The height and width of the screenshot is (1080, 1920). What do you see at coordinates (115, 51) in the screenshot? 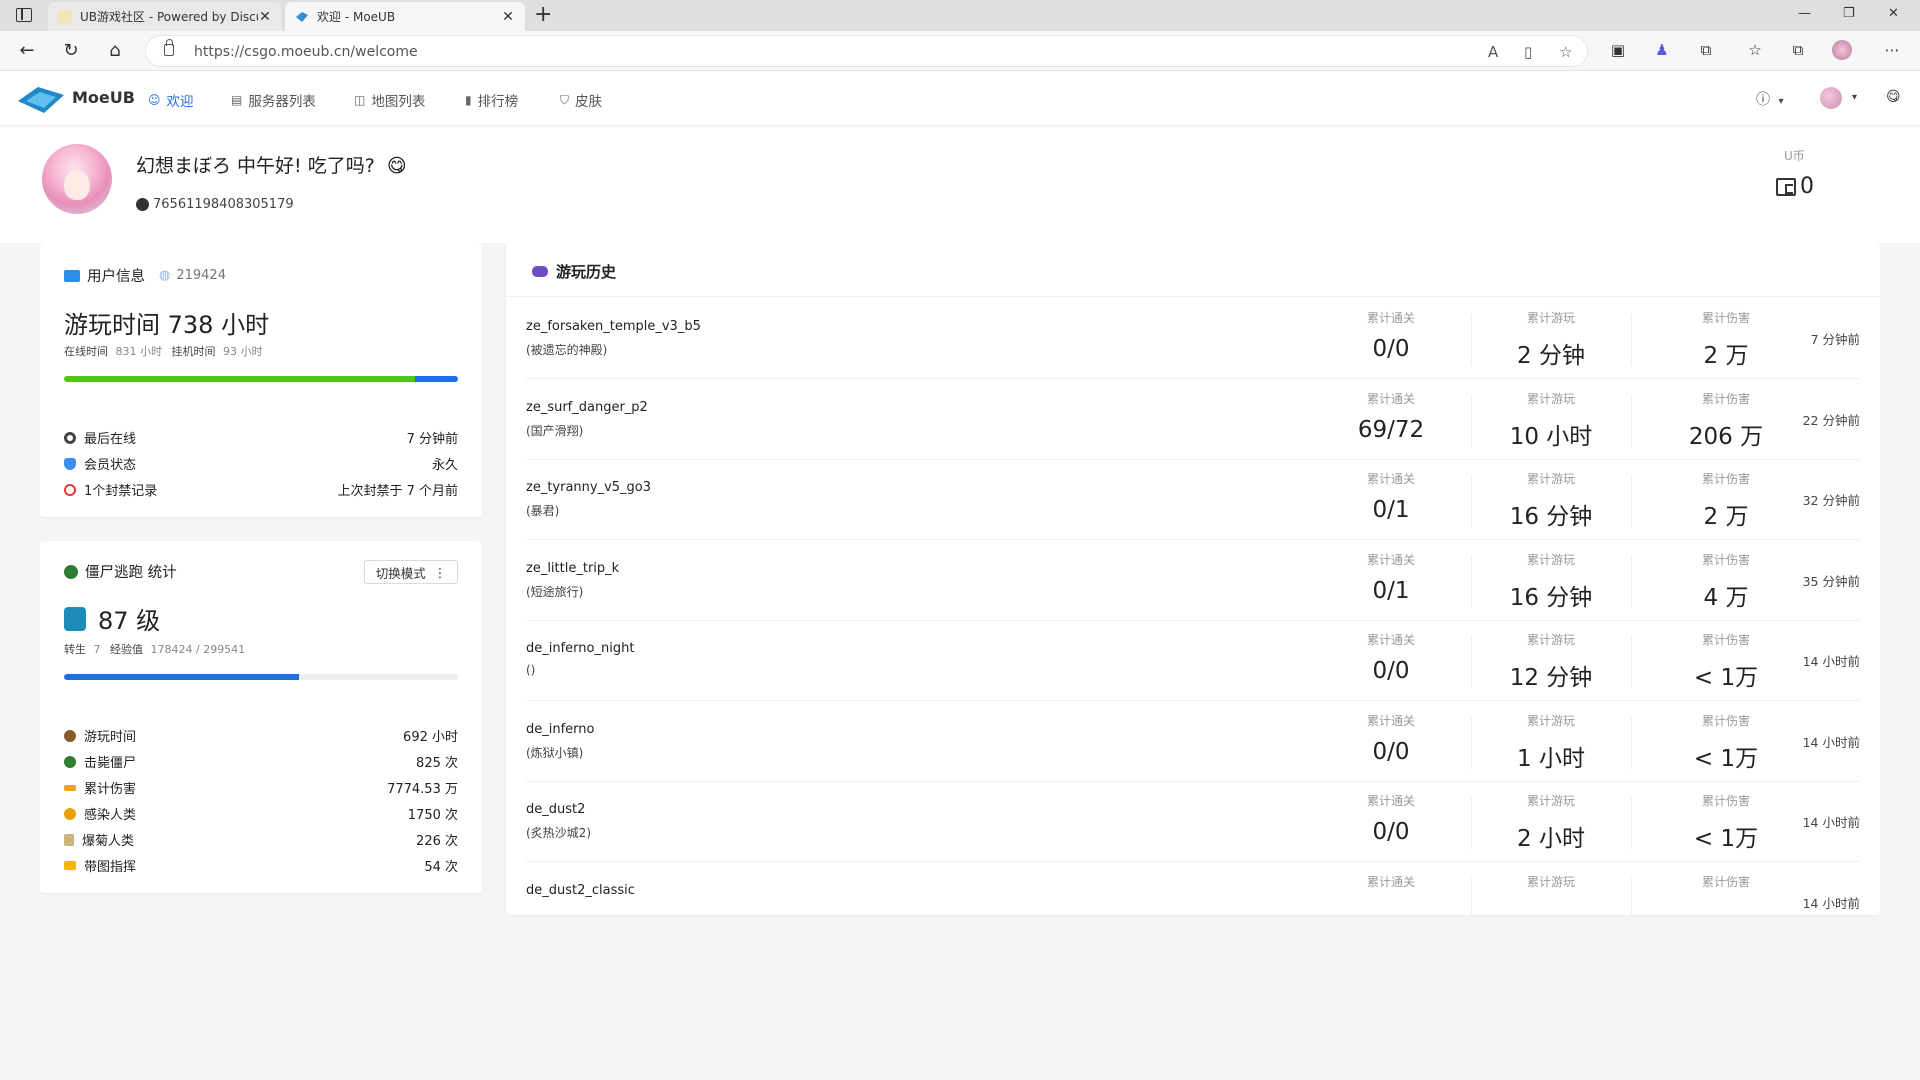
I see `home-icon: ⌂` at bounding box center [115, 51].